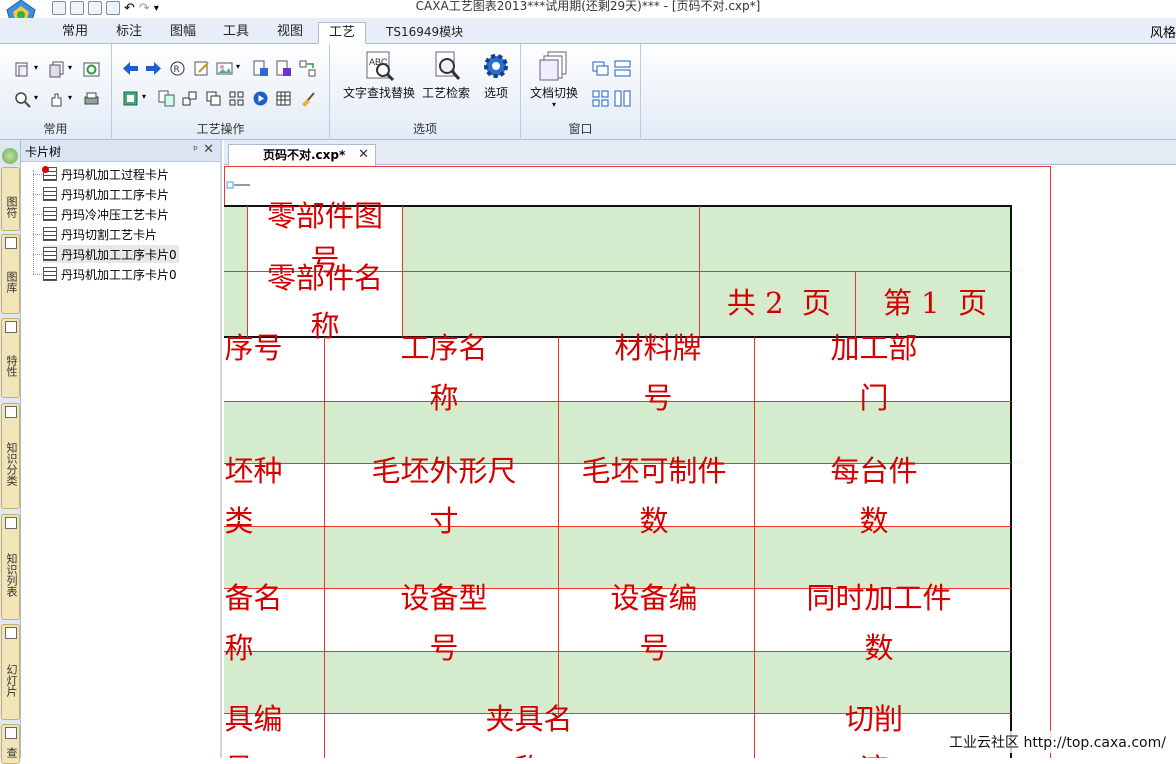 This screenshot has width=1176, height=764. What do you see at coordinates (424, 33) in the screenshot?
I see `tab-ts16949: TS16949模块` at bounding box center [424, 33].